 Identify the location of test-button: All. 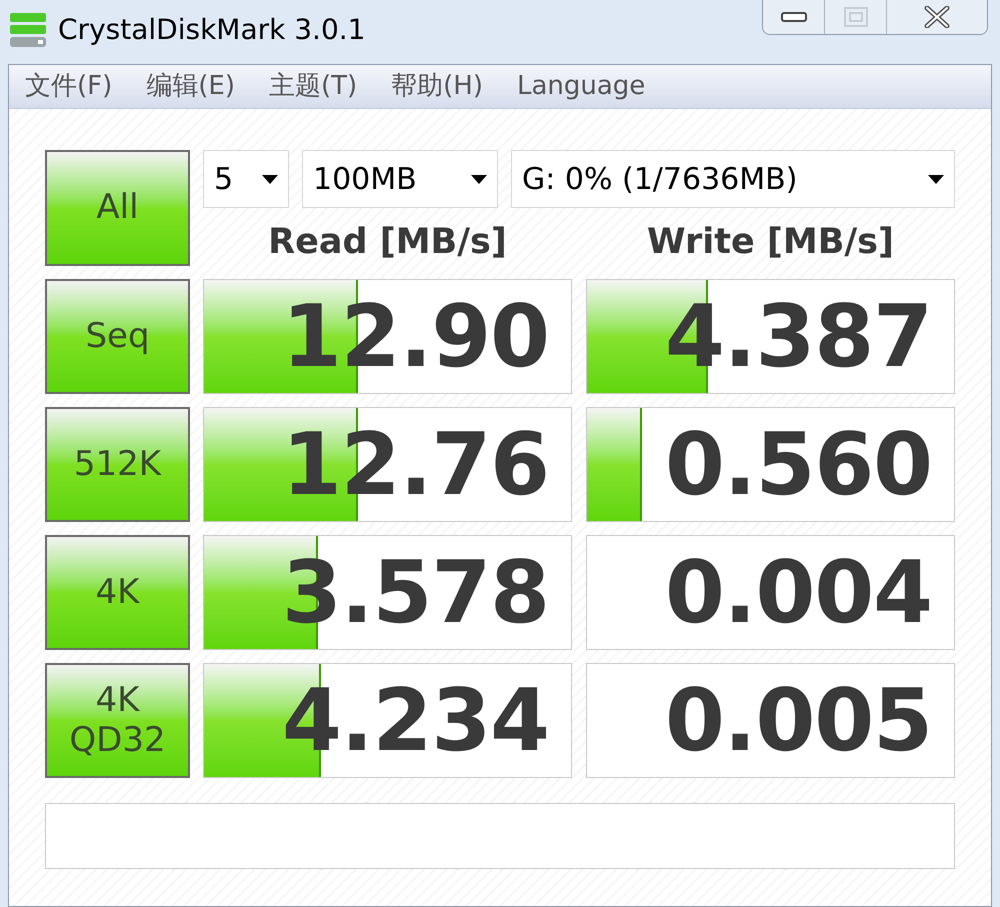
(117, 208).